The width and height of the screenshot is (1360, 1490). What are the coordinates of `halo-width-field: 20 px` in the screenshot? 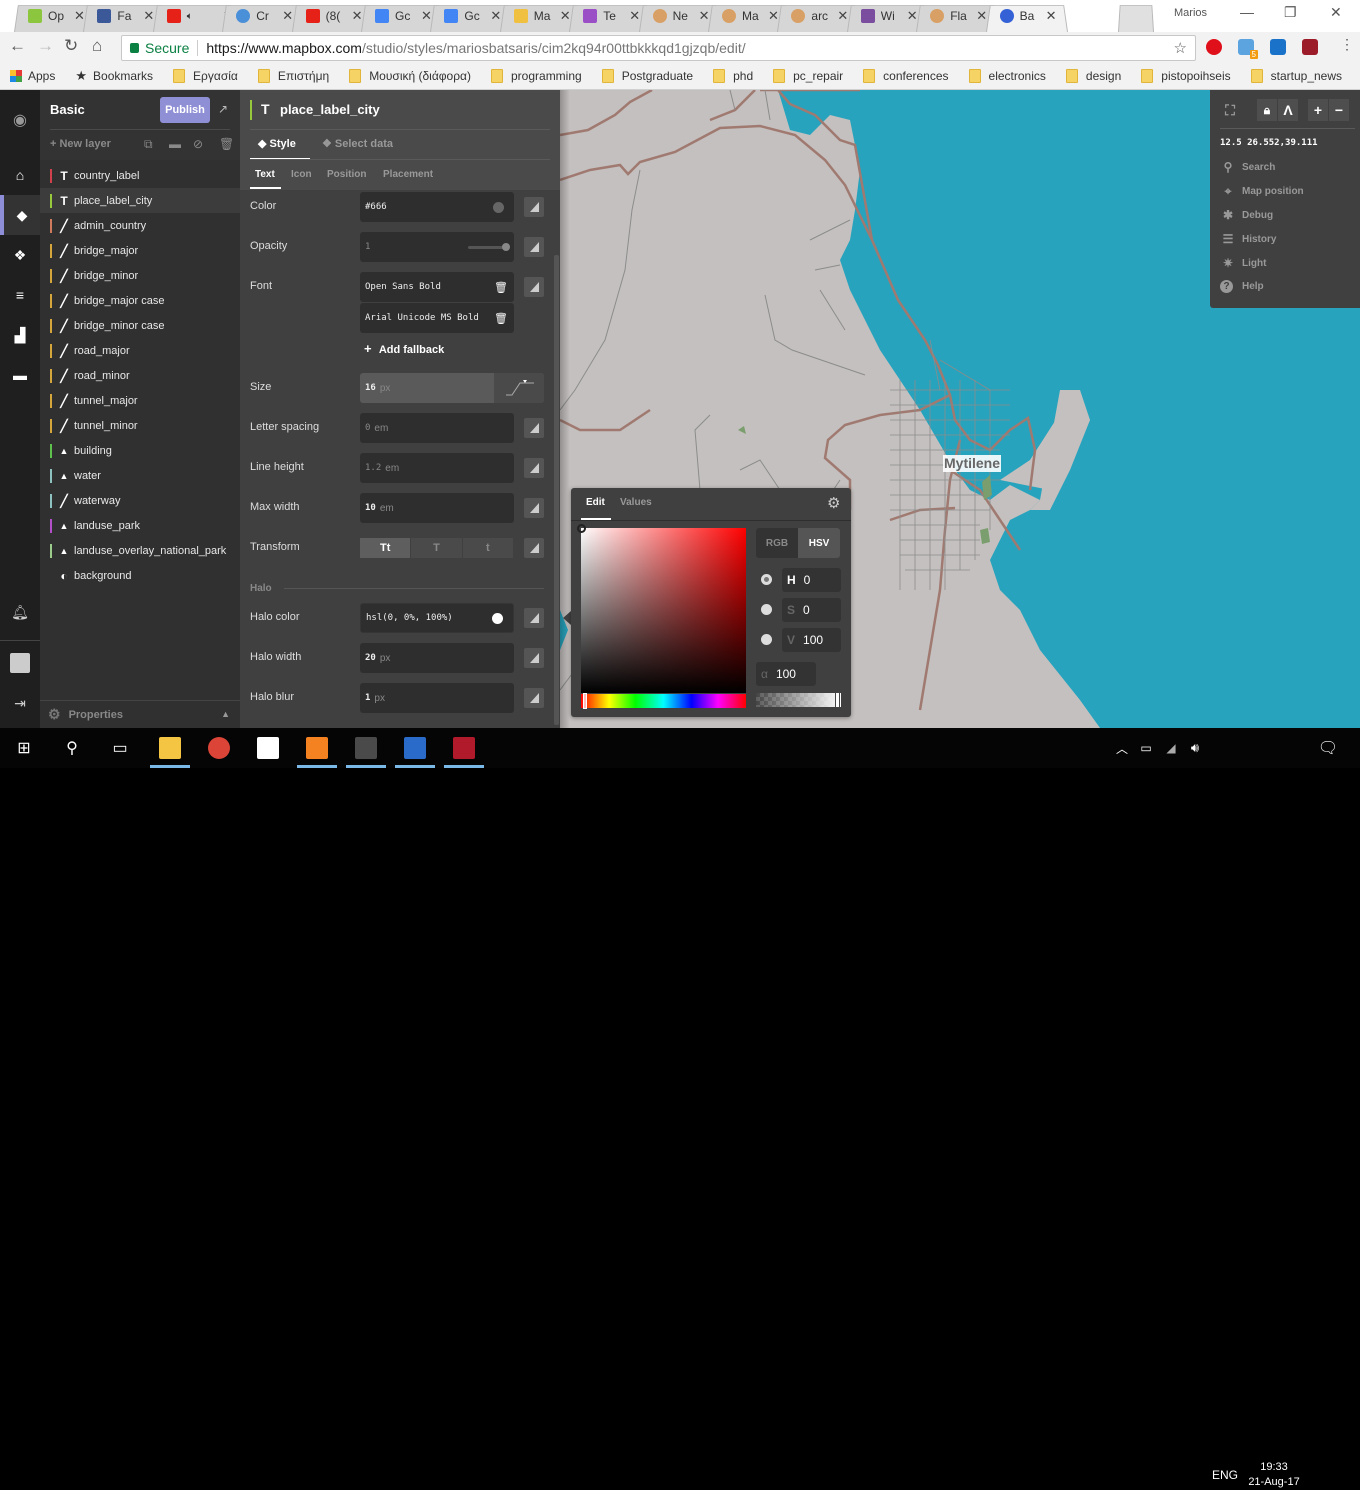 It's located at (437, 658).